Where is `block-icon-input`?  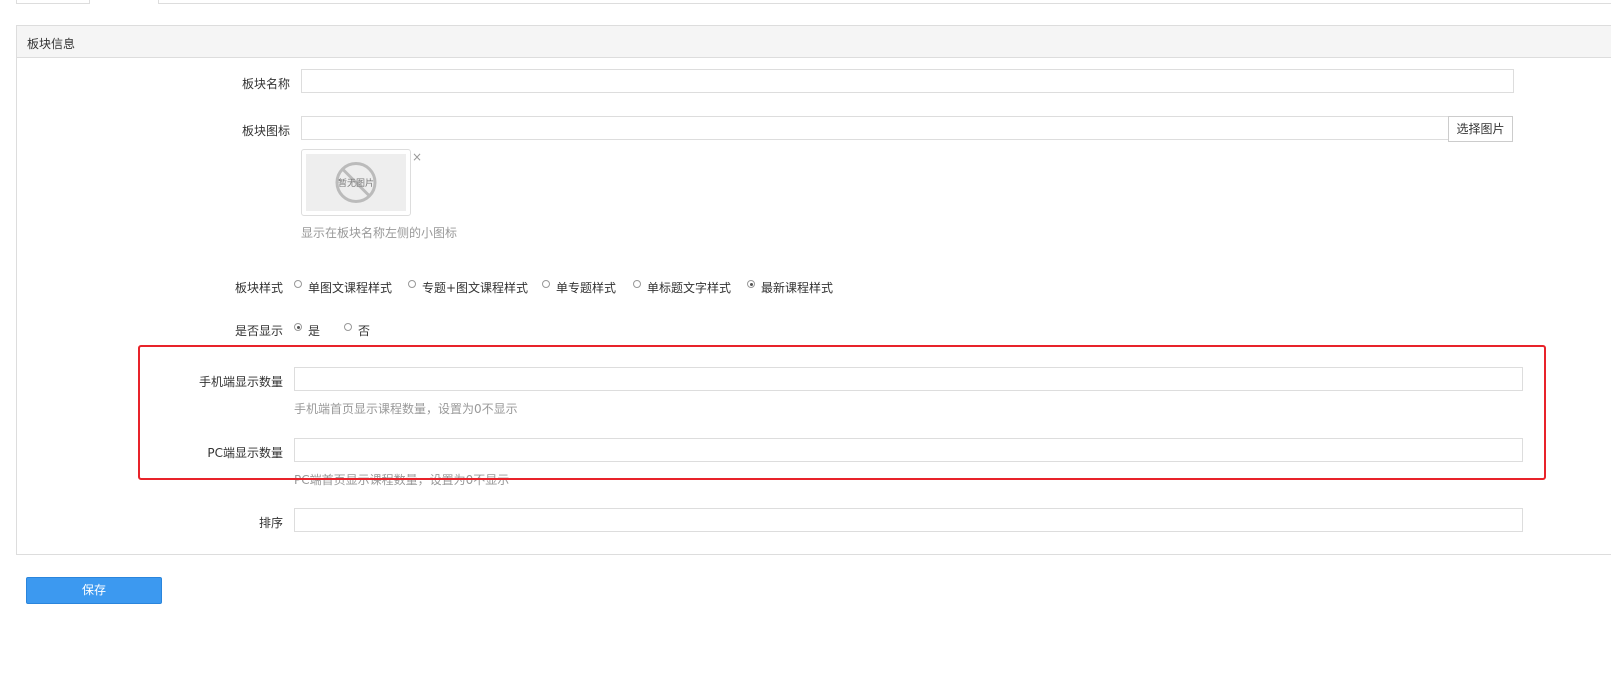 block-icon-input is located at coordinates (875, 128).